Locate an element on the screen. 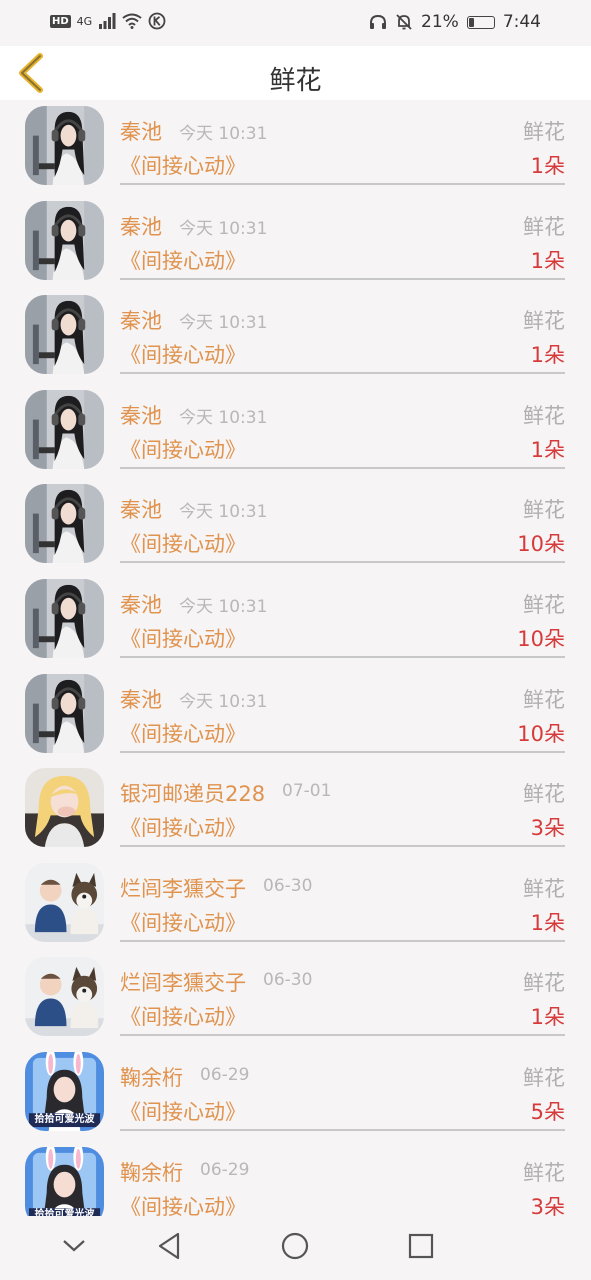 The height and width of the screenshot is (1280, 591). system-nav-bar is located at coordinates (295, 1248).